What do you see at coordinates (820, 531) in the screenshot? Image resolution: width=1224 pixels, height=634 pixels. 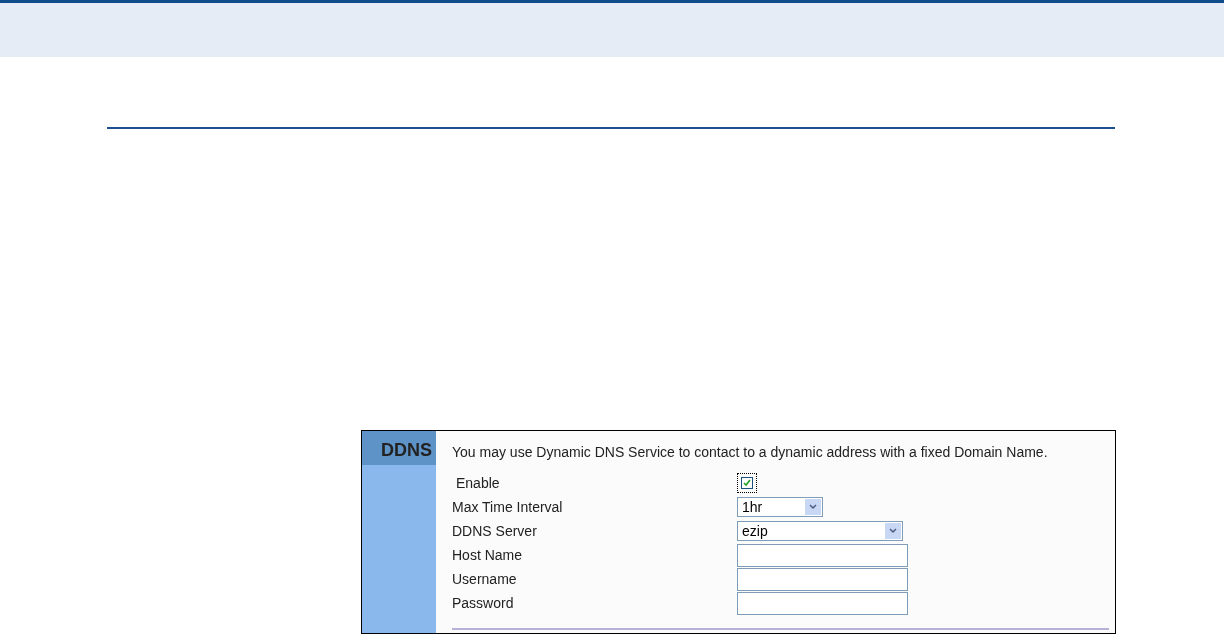 I see `dropdown: ezip` at bounding box center [820, 531].